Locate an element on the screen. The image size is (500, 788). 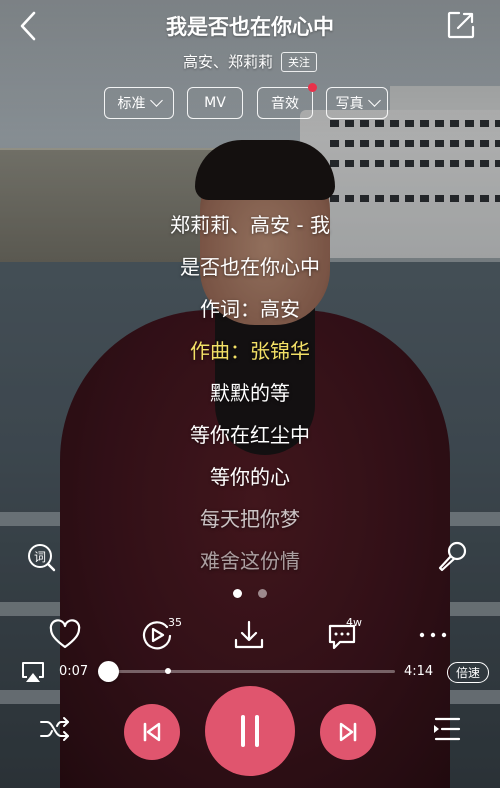
comments-button: 4w is located at coordinates (344, 634).